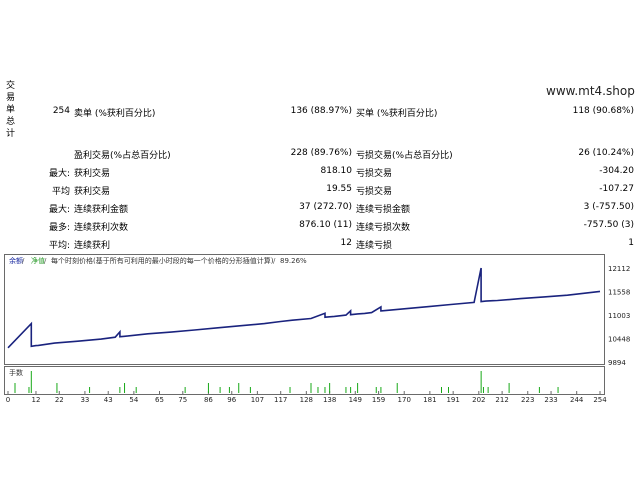  Describe the element at coordinates (325, 207) in the screenshot. I see `max-consec-wins-value: 37 (272.70)` at that location.